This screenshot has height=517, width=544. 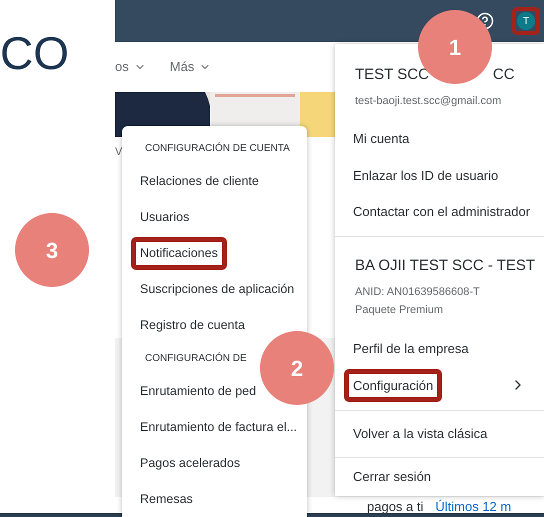 I want to click on company-id: ANID: AN01639586608-T, so click(x=417, y=292).